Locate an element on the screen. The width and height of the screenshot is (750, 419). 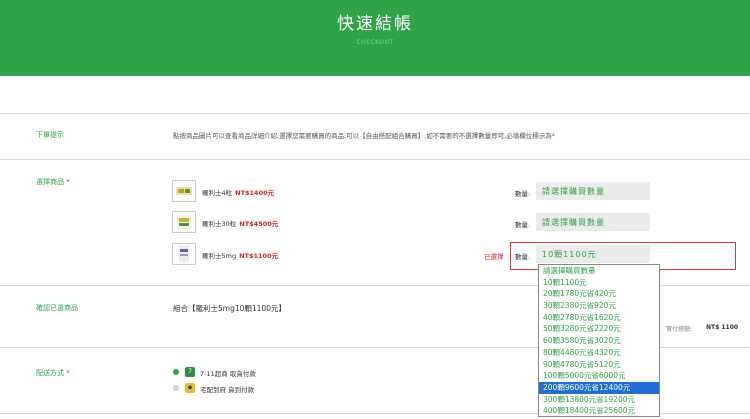
dropdown-option: 400顆18400元省25600元 is located at coordinates (599, 411).